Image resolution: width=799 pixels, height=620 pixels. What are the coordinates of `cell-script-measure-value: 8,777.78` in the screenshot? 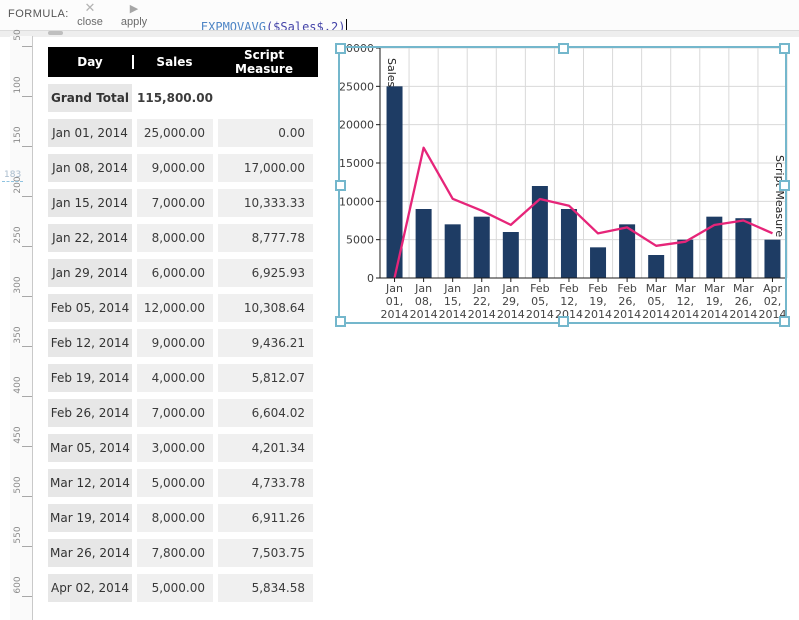 It's located at (265, 238).